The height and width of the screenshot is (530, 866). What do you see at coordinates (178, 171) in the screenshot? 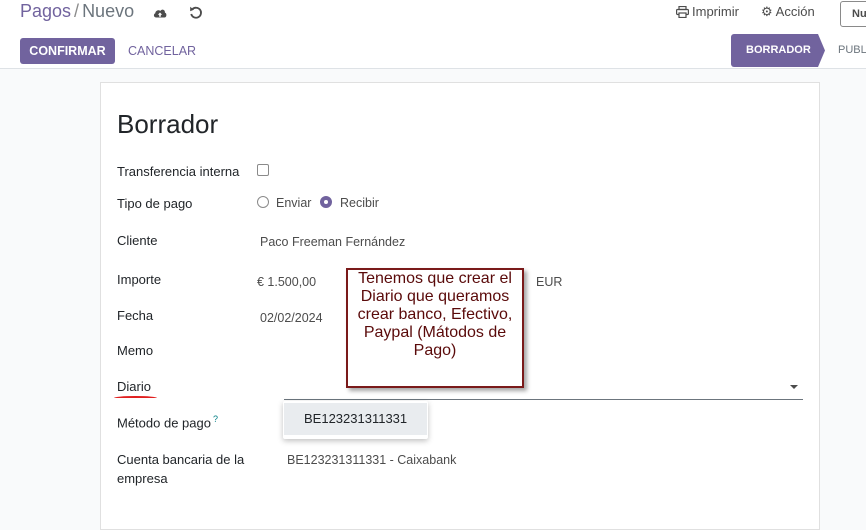
I see `internal-transfer-label: Transferencia interna` at bounding box center [178, 171].